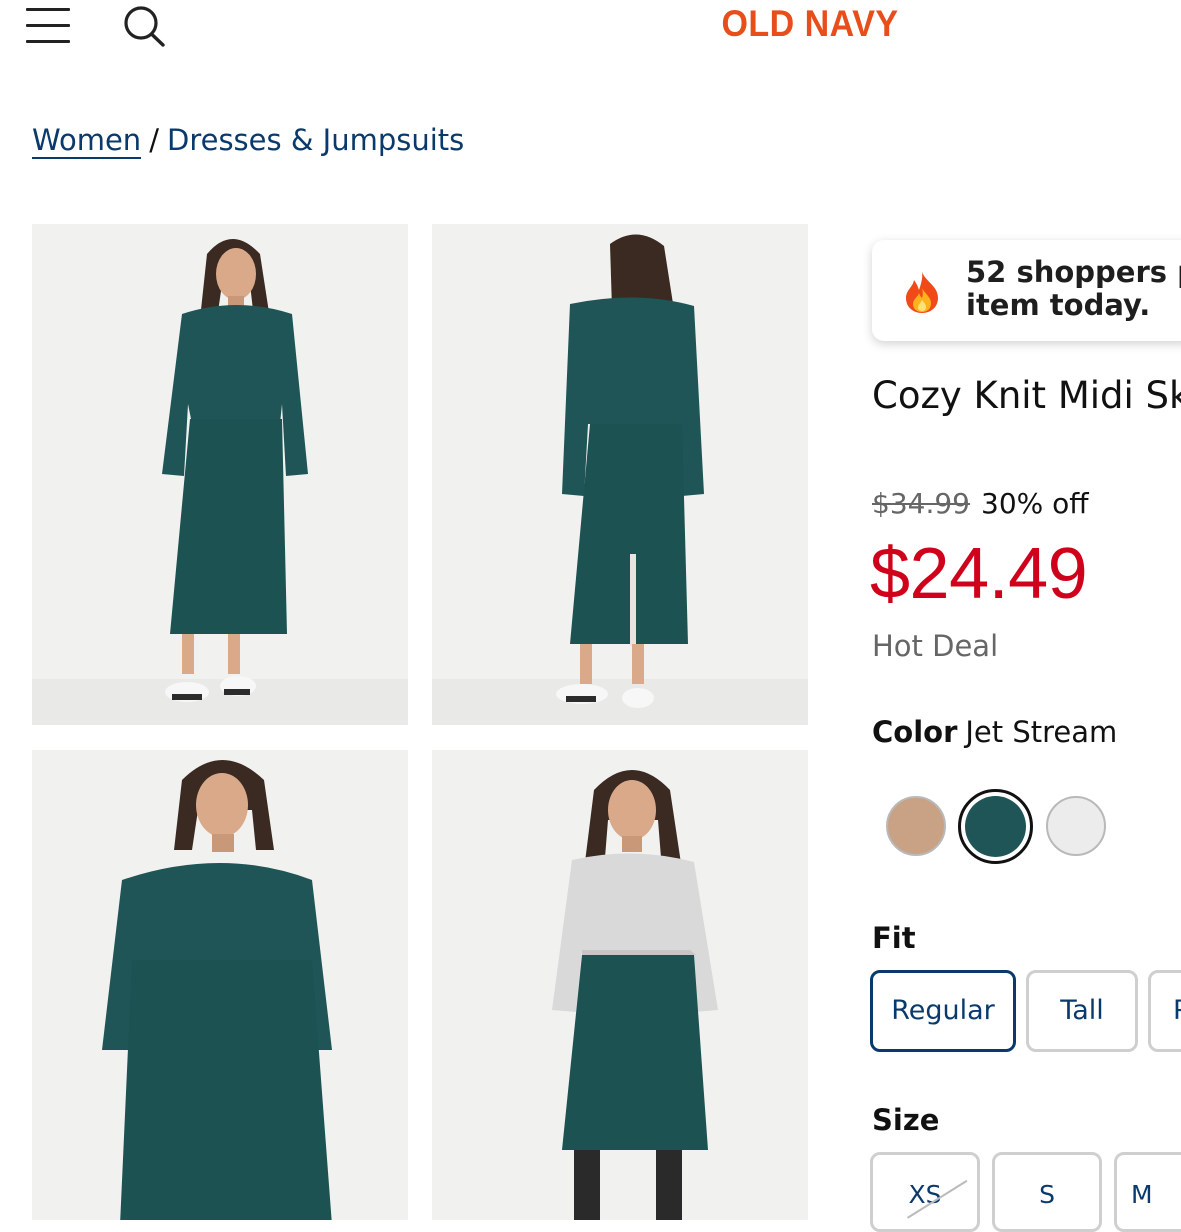 Image resolution: width=1181 pixels, height=1232 pixels. What do you see at coordinates (315, 140) in the screenshot?
I see `breadcrumb-dresses-link: Dresses & Jumpsuits` at bounding box center [315, 140].